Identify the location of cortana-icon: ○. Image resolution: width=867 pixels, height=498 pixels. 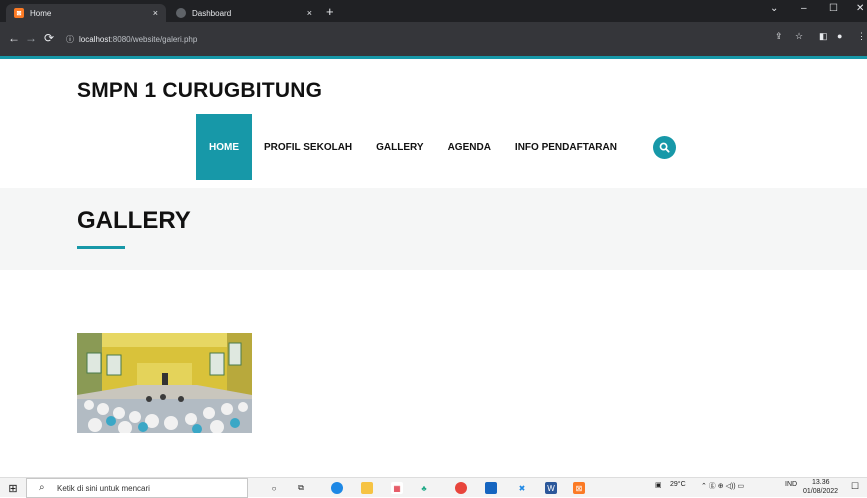
(274, 488).